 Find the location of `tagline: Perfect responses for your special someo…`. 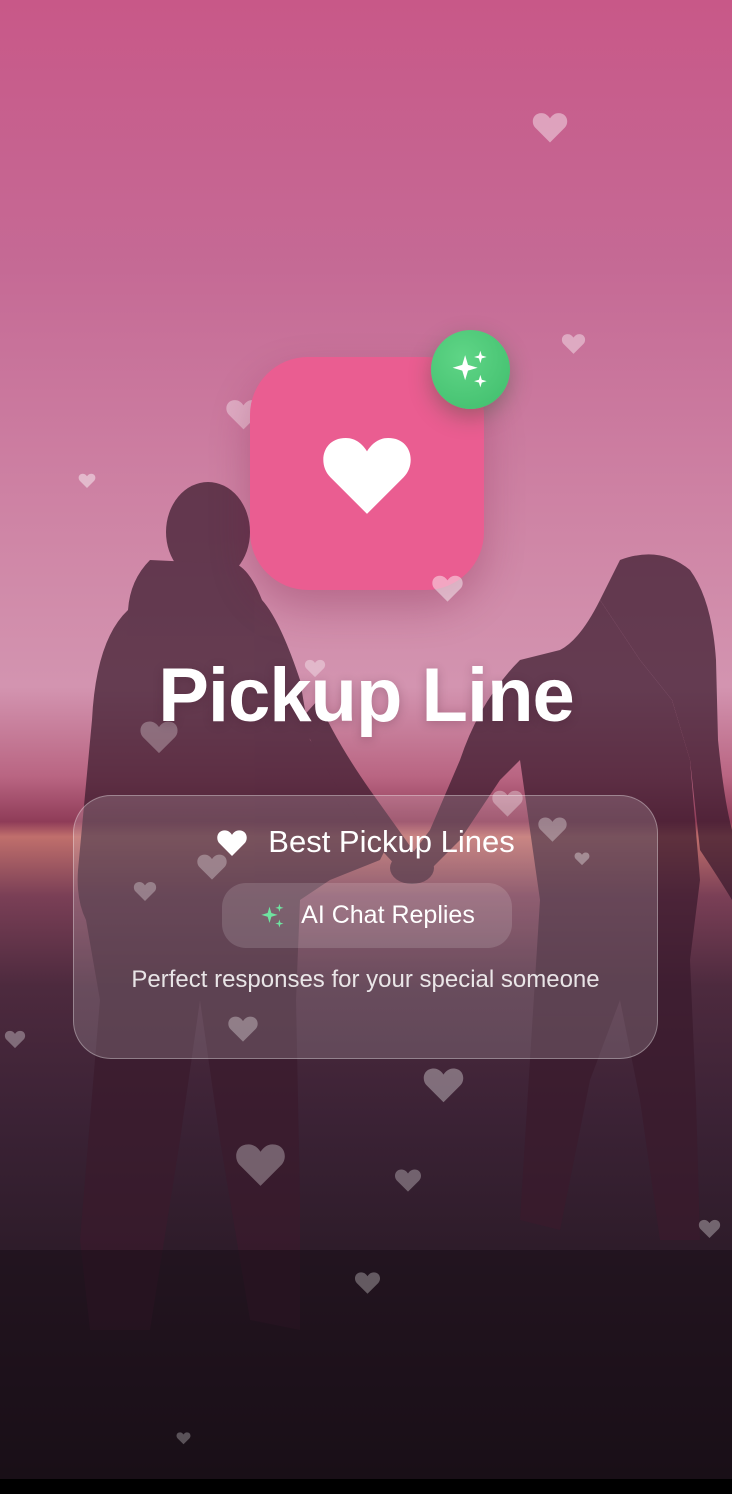

tagline: Perfect responses for your special someo… is located at coordinates (365, 979).